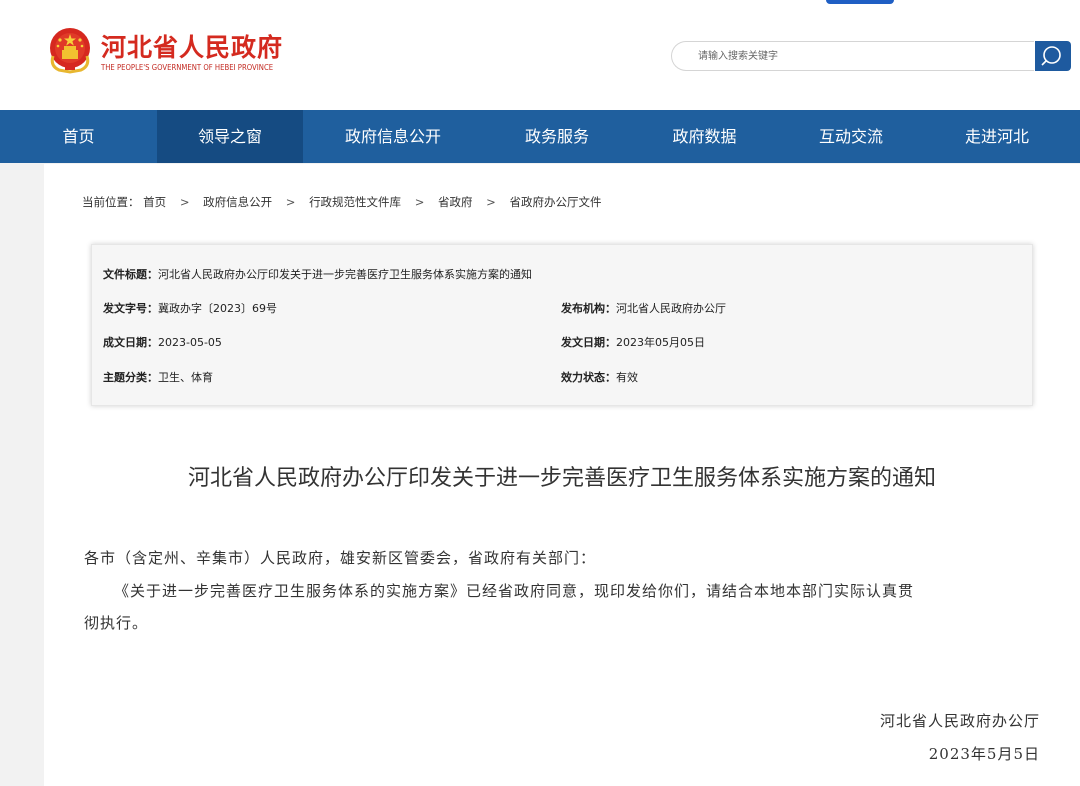  What do you see at coordinates (130, 274) in the screenshot?
I see `doc-title-label: 文件标题：` at bounding box center [130, 274].